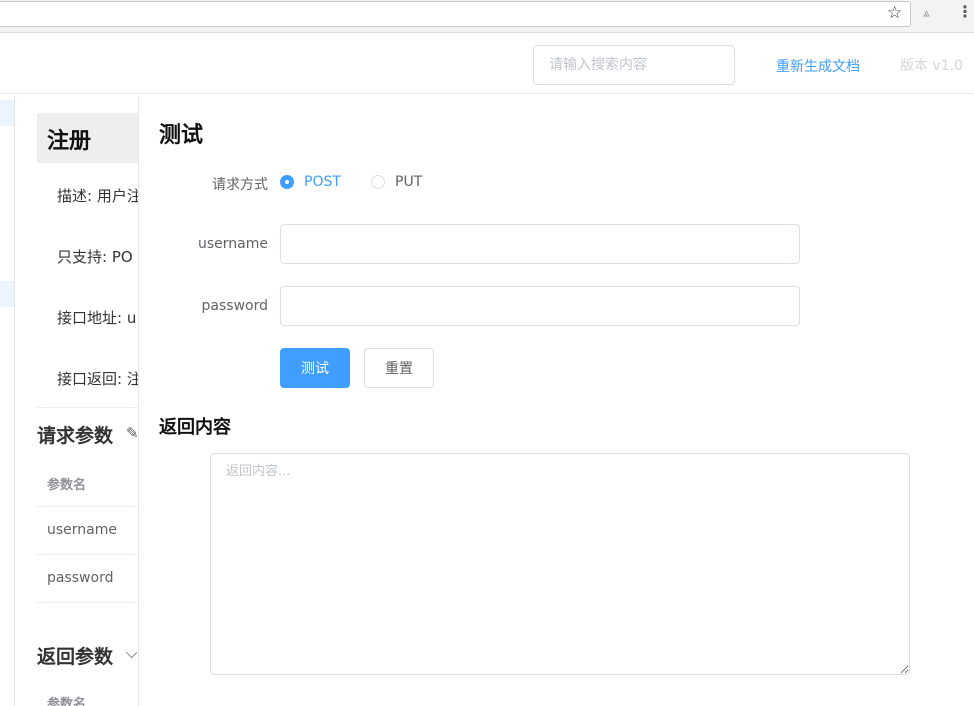 Image resolution: width=974 pixels, height=706 pixels. What do you see at coordinates (894, 13) in the screenshot?
I see `bookmark-star-icon: ☆` at bounding box center [894, 13].